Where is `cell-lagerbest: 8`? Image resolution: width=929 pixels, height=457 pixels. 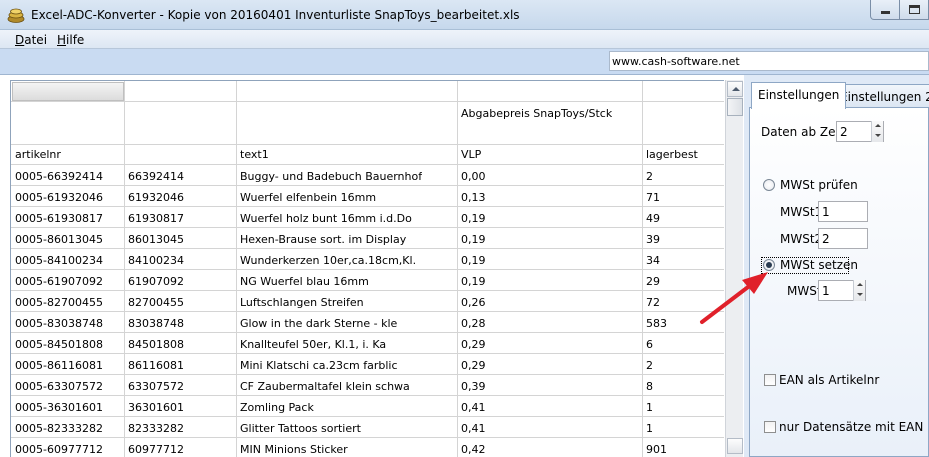
cell-lagerbest: 8 is located at coordinates (647, 386).